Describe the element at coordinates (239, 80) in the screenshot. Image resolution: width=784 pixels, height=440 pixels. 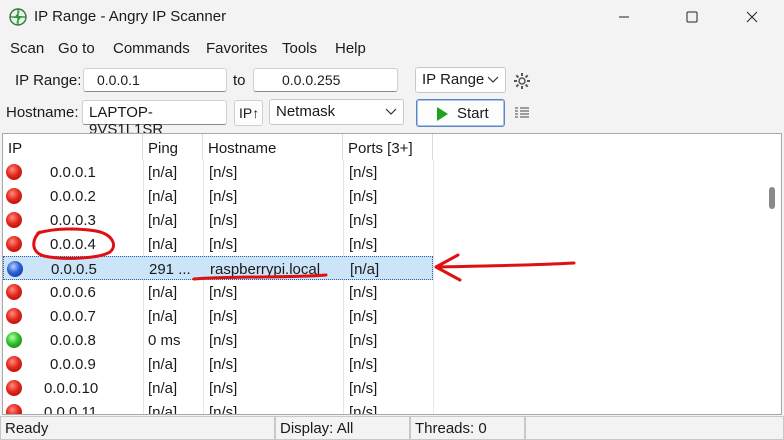
I see `to-label: to` at that location.